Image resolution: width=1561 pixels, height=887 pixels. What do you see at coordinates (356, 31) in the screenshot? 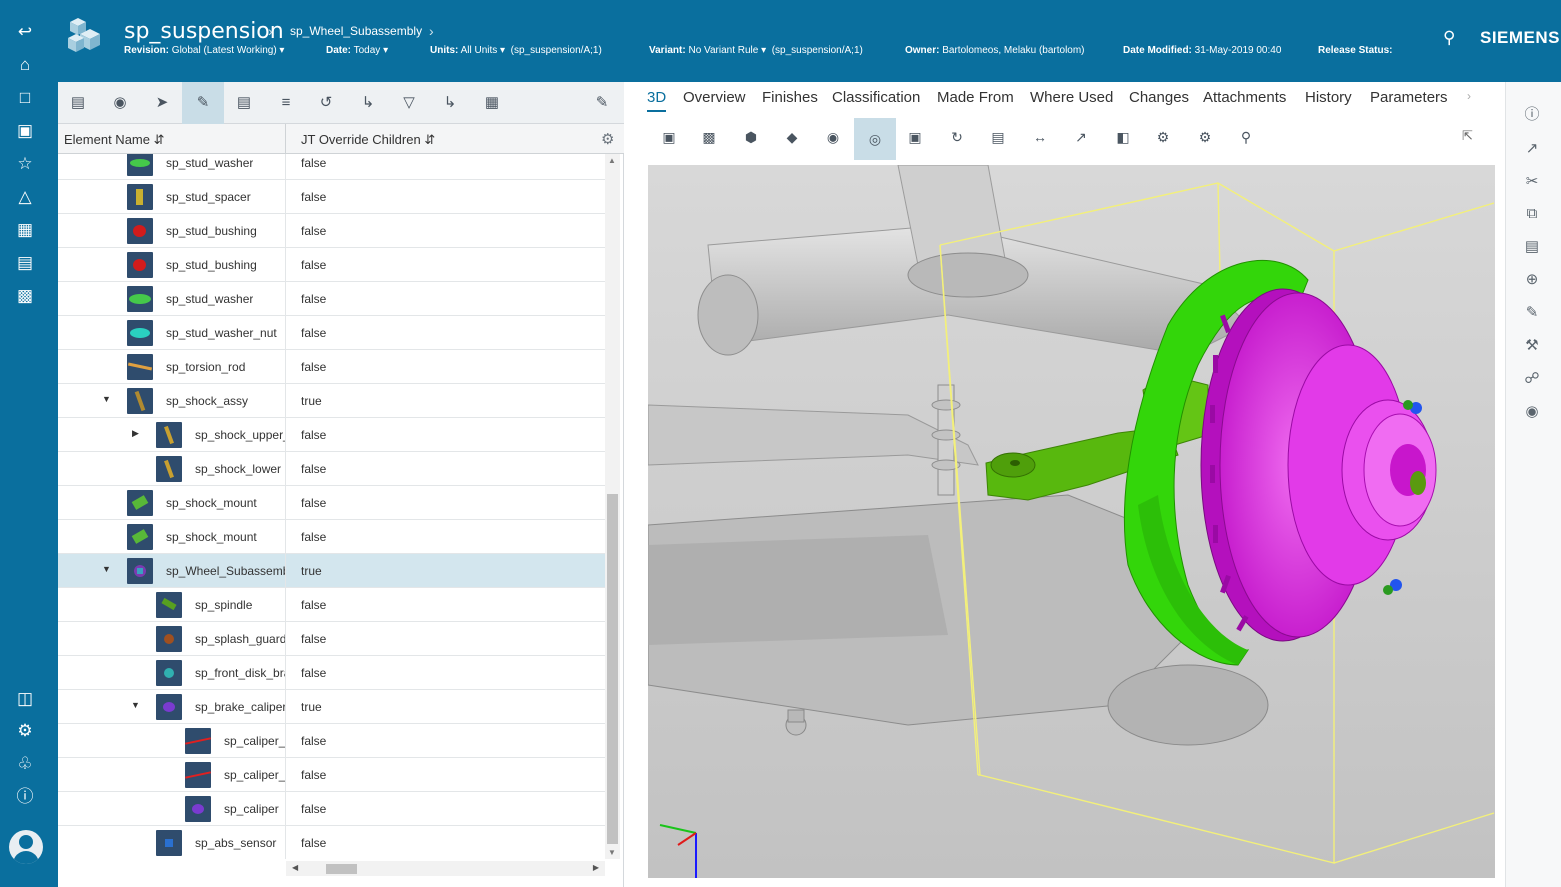
I see `breadcrumb-item: sp_Wheel_Subassembly` at bounding box center [356, 31].